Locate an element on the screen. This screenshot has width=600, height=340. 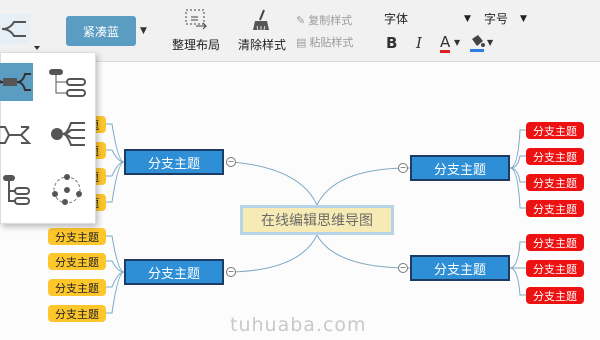
org-layout-icon is located at coordinates (16, 135).